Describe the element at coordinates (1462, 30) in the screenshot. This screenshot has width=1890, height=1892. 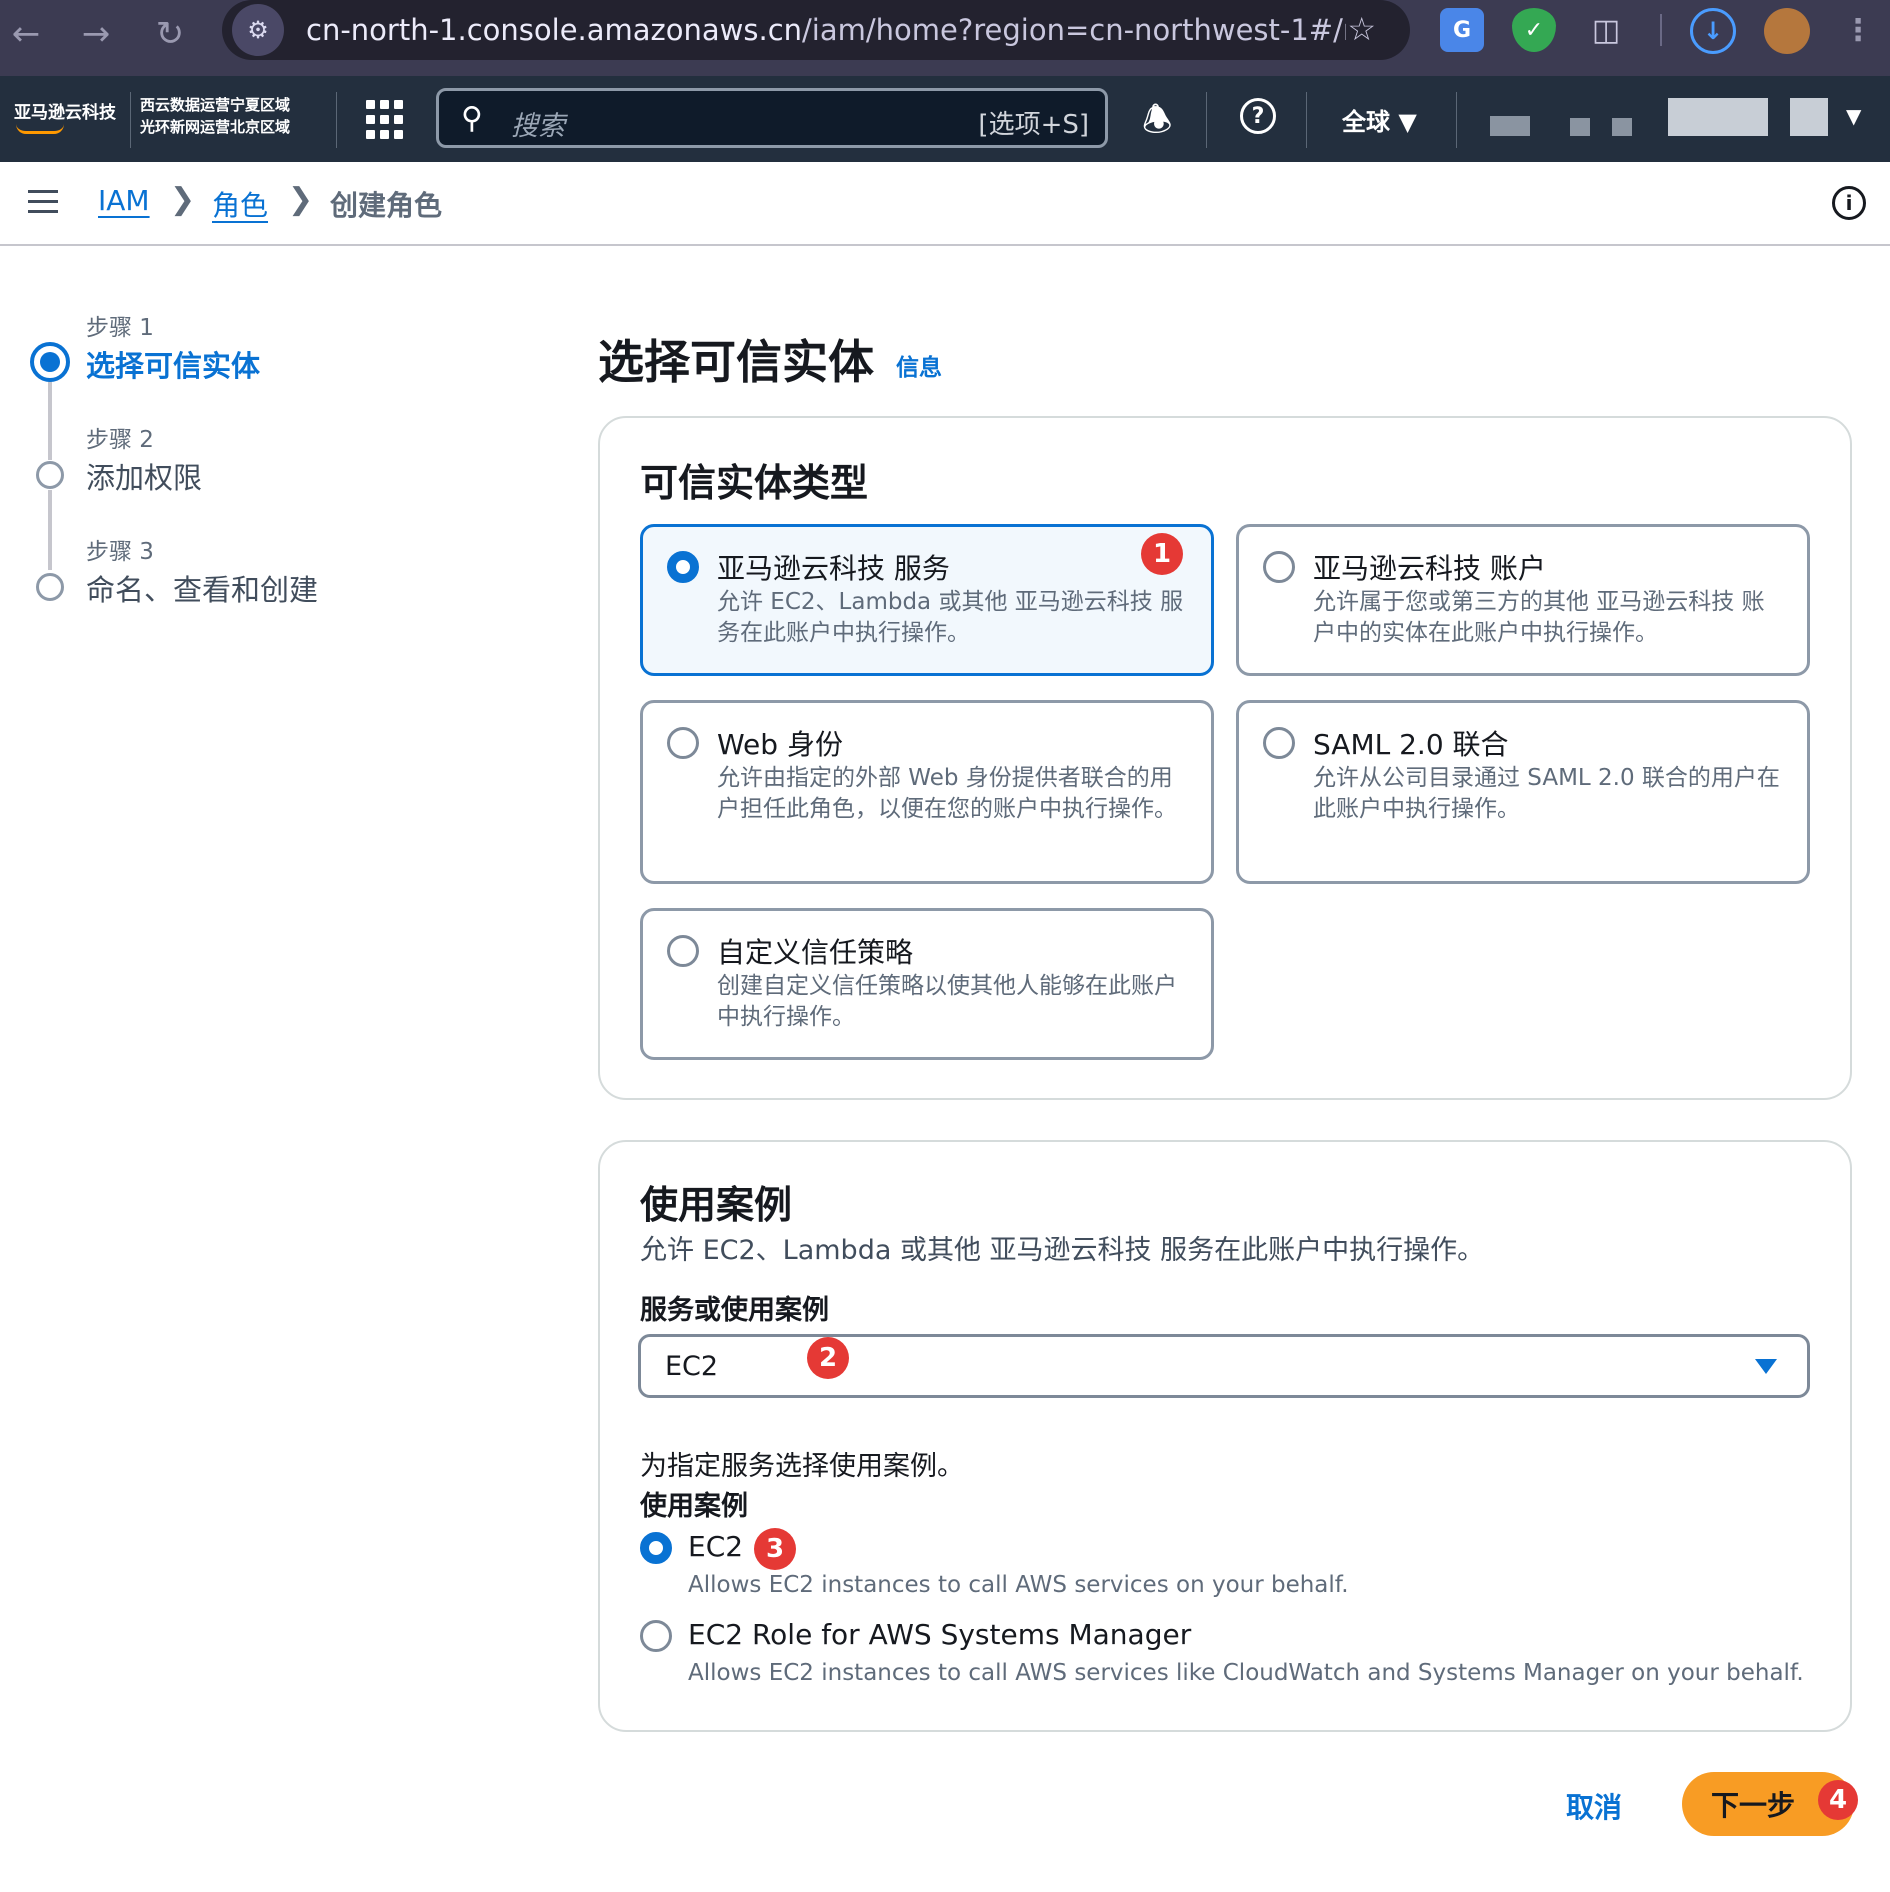
I see `translate-extension-icon: G` at that location.